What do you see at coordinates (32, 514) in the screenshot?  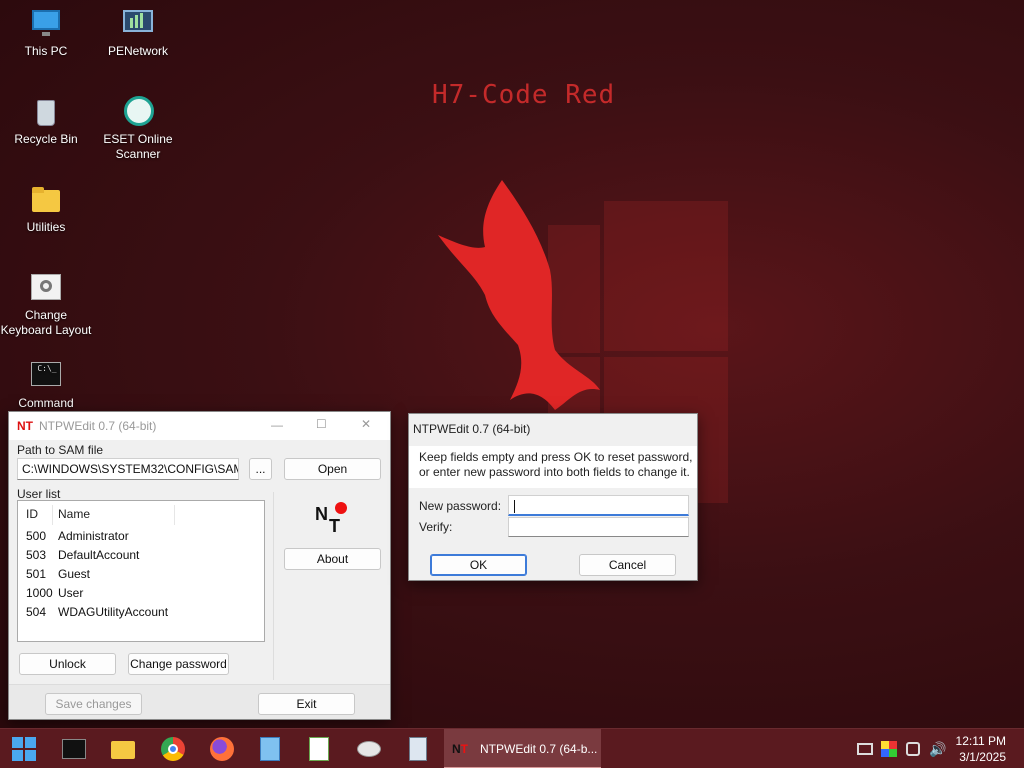 I see `column-header-id: ID` at bounding box center [32, 514].